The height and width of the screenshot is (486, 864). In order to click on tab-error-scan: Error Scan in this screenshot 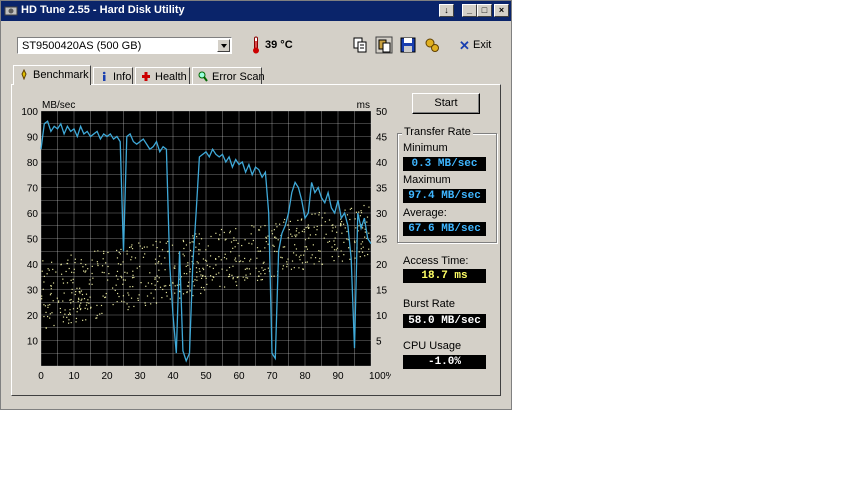, I will do `click(228, 75)`.